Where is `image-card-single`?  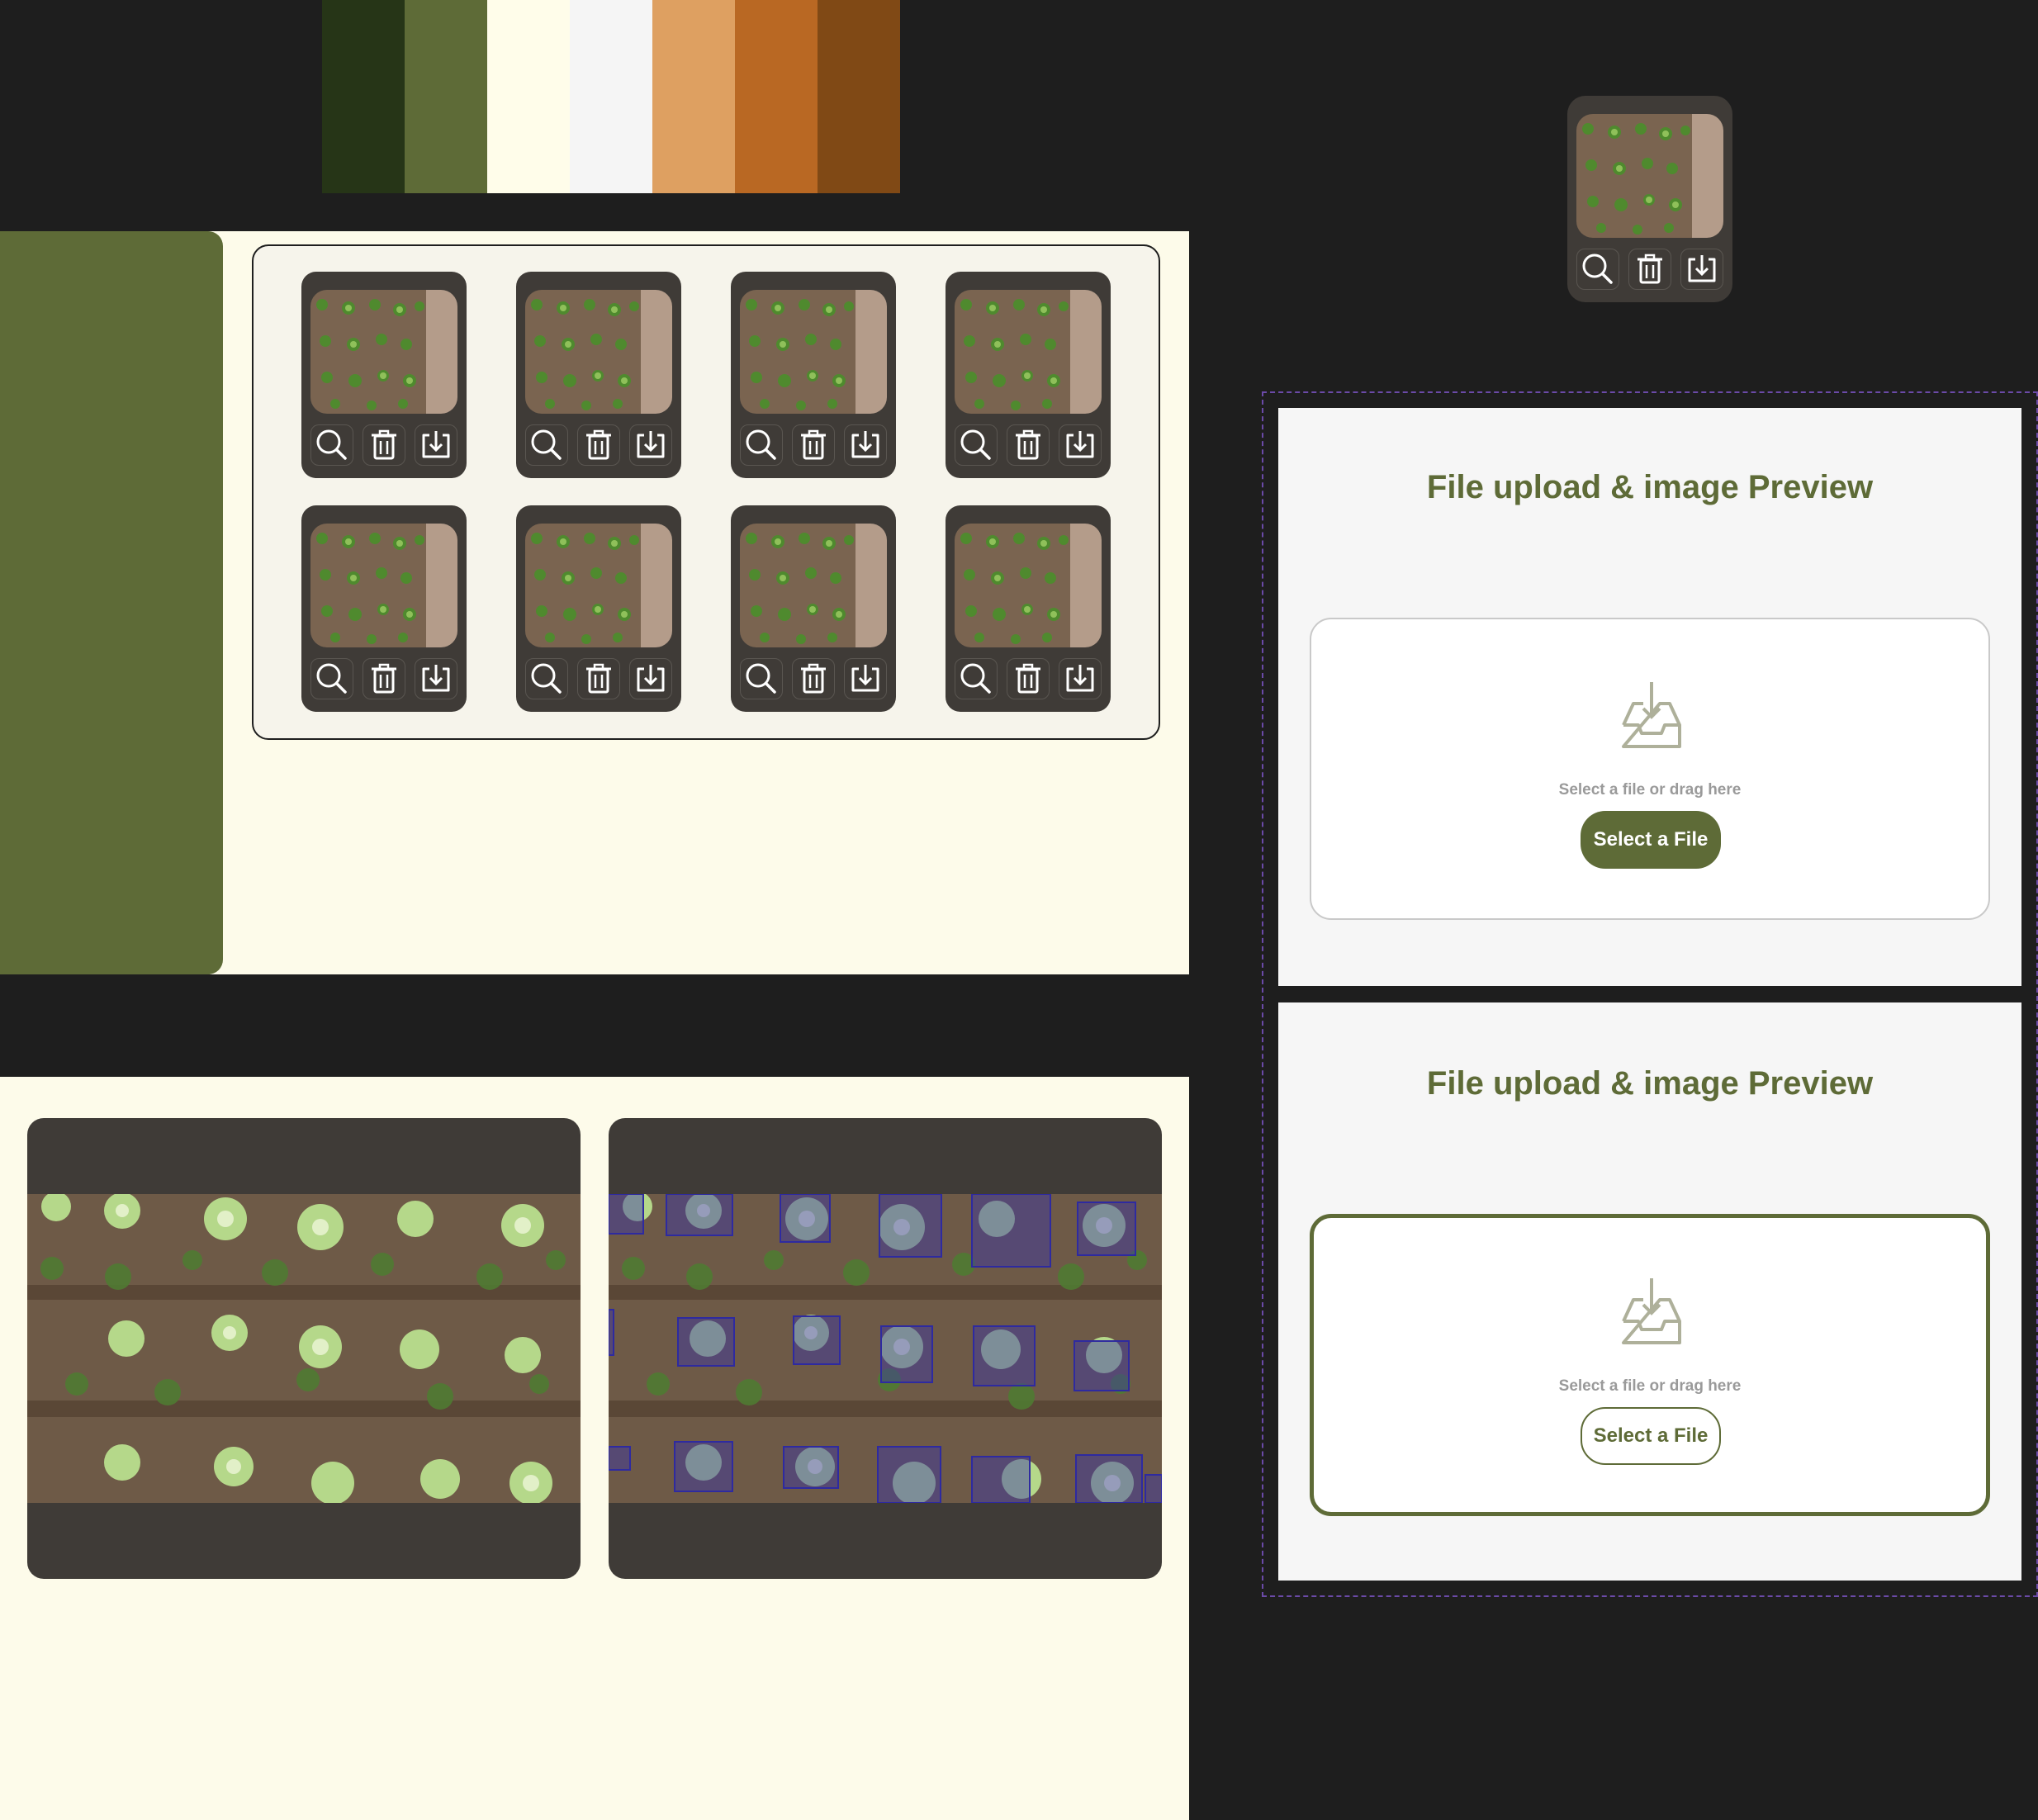
image-card-single is located at coordinates (1649, 199).